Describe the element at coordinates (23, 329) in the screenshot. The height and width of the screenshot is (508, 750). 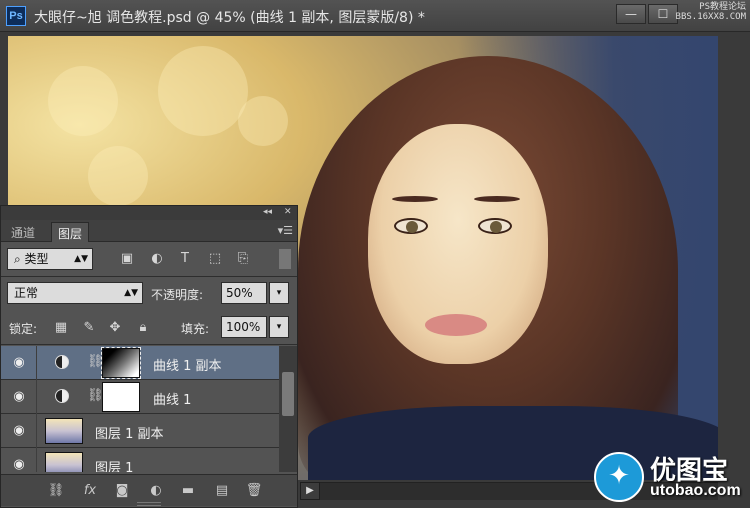
I see `lock-label: 锁定:` at that location.